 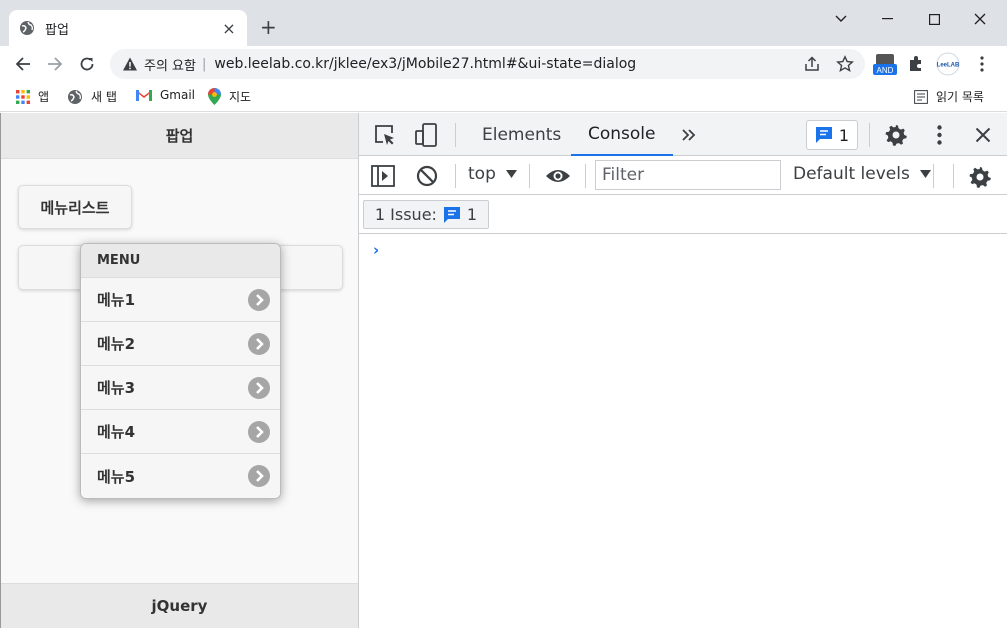 What do you see at coordinates (229, 28) in the screenshot?
I see `tab-close-icon: ×` at bounding box center [229, 28].